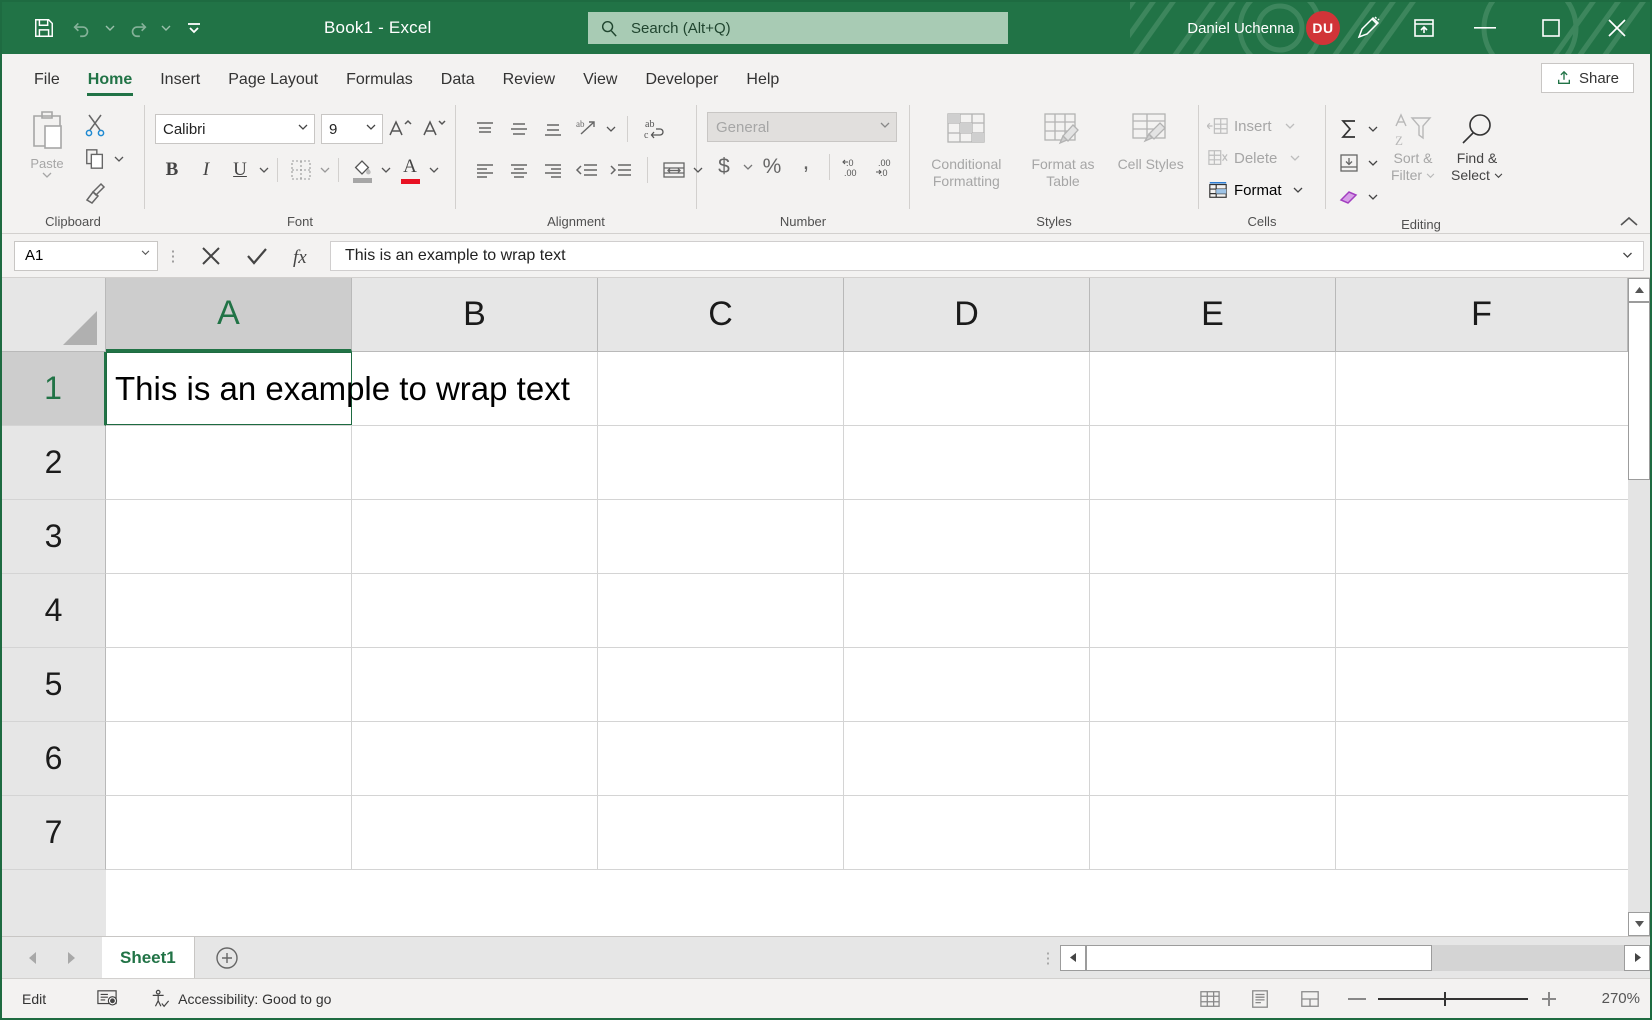 The width and height of the screenshot is (1652, 1020). I want to click on cell-e5, so click(1213, 684).